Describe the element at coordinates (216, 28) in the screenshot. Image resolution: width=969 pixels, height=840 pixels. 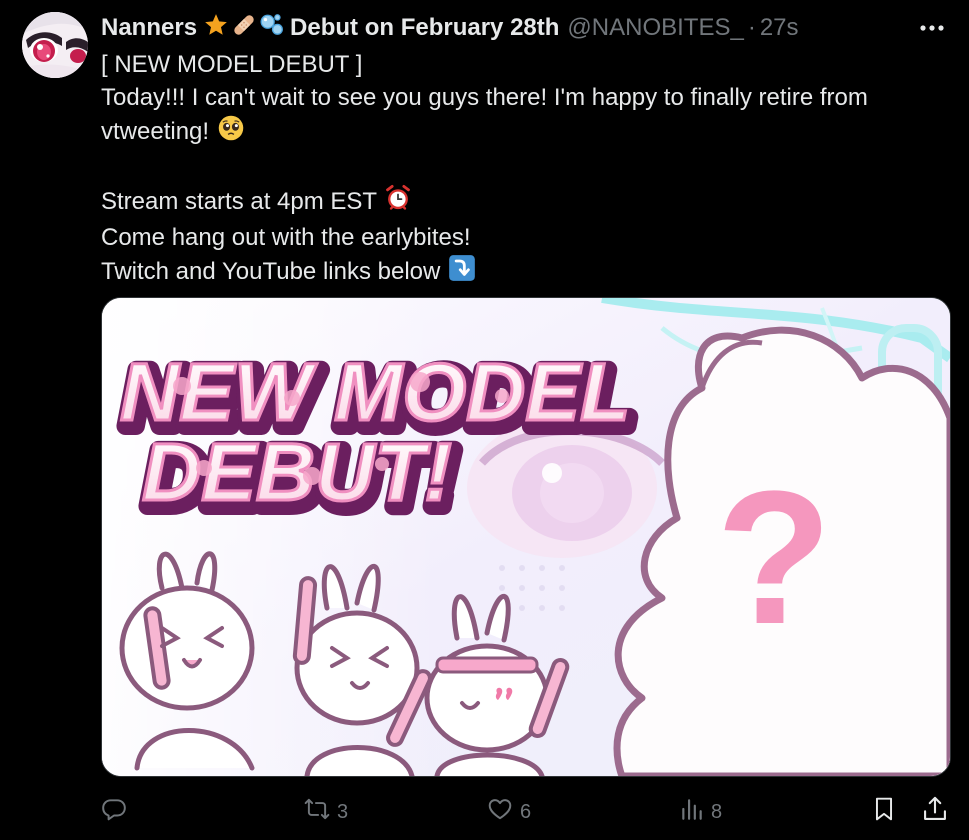
I see `star-emoji` at that location.